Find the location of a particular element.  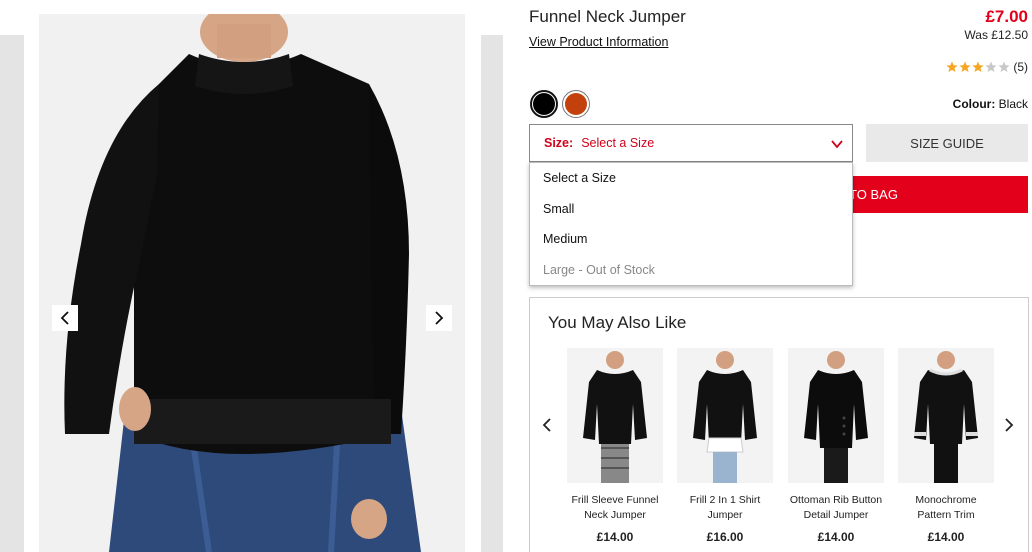

product-price: £7.00 is located at coordinates (1006, 16).